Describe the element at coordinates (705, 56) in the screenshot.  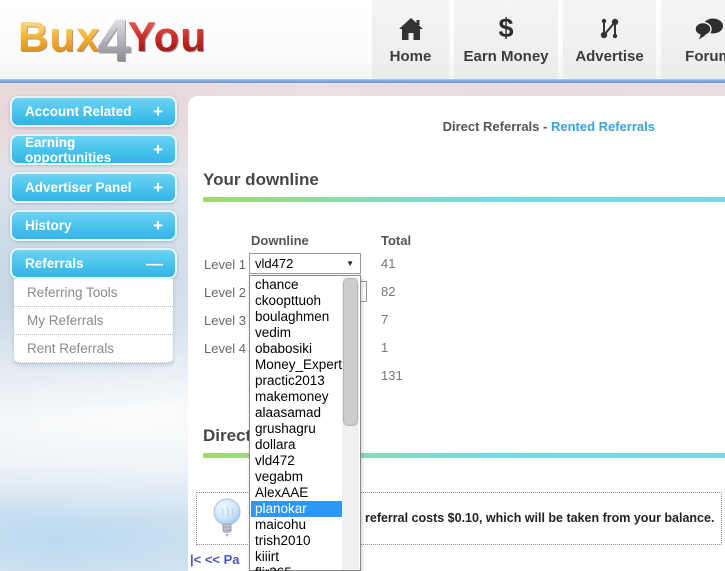
I see `nav-forum-label: Forum` at that location.